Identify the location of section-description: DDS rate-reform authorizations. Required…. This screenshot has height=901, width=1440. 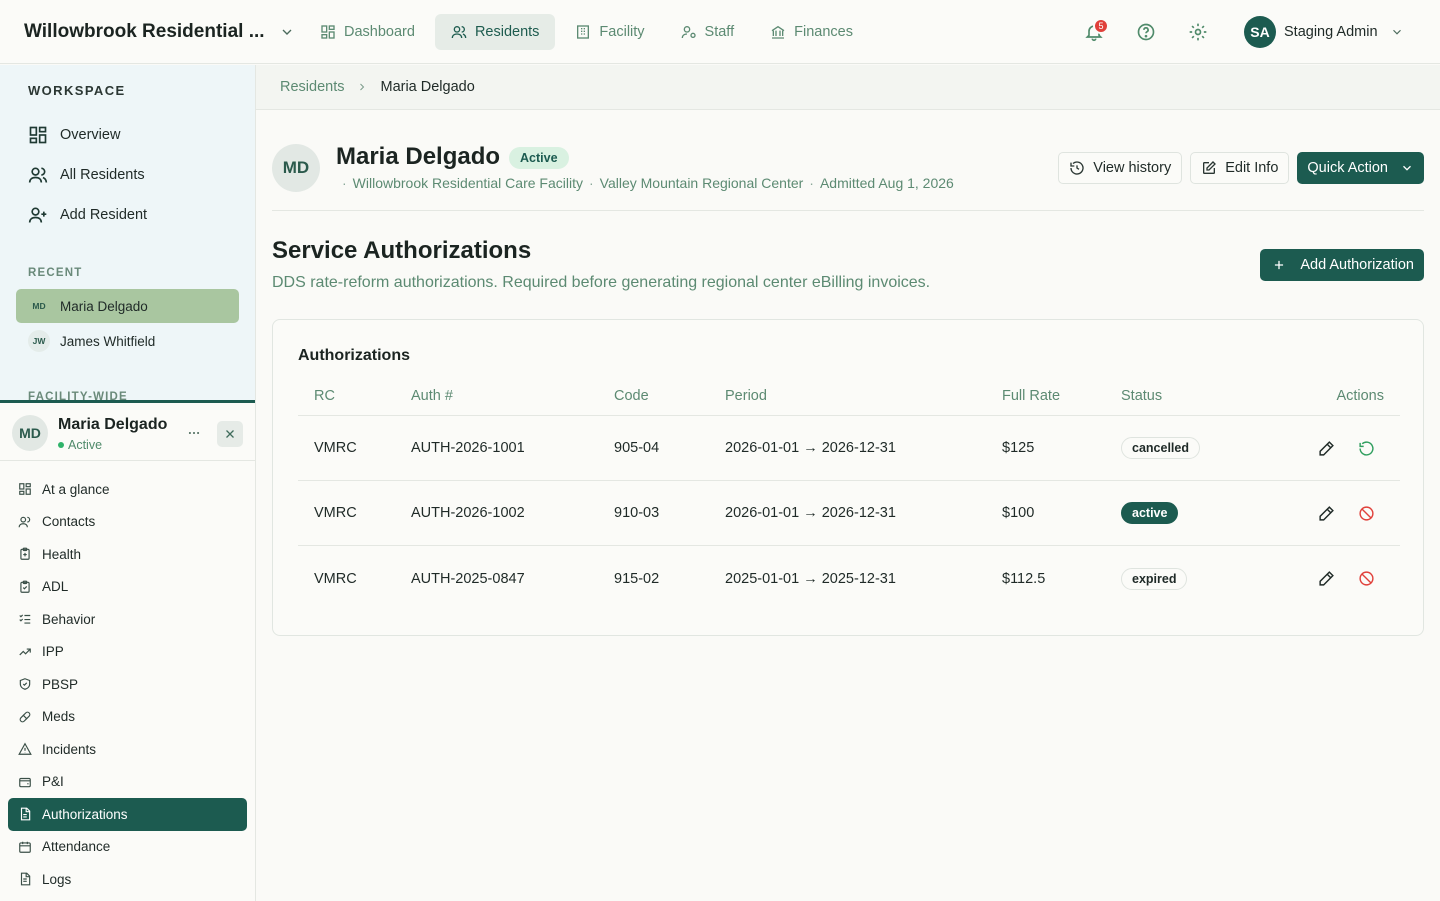
(601, 282).